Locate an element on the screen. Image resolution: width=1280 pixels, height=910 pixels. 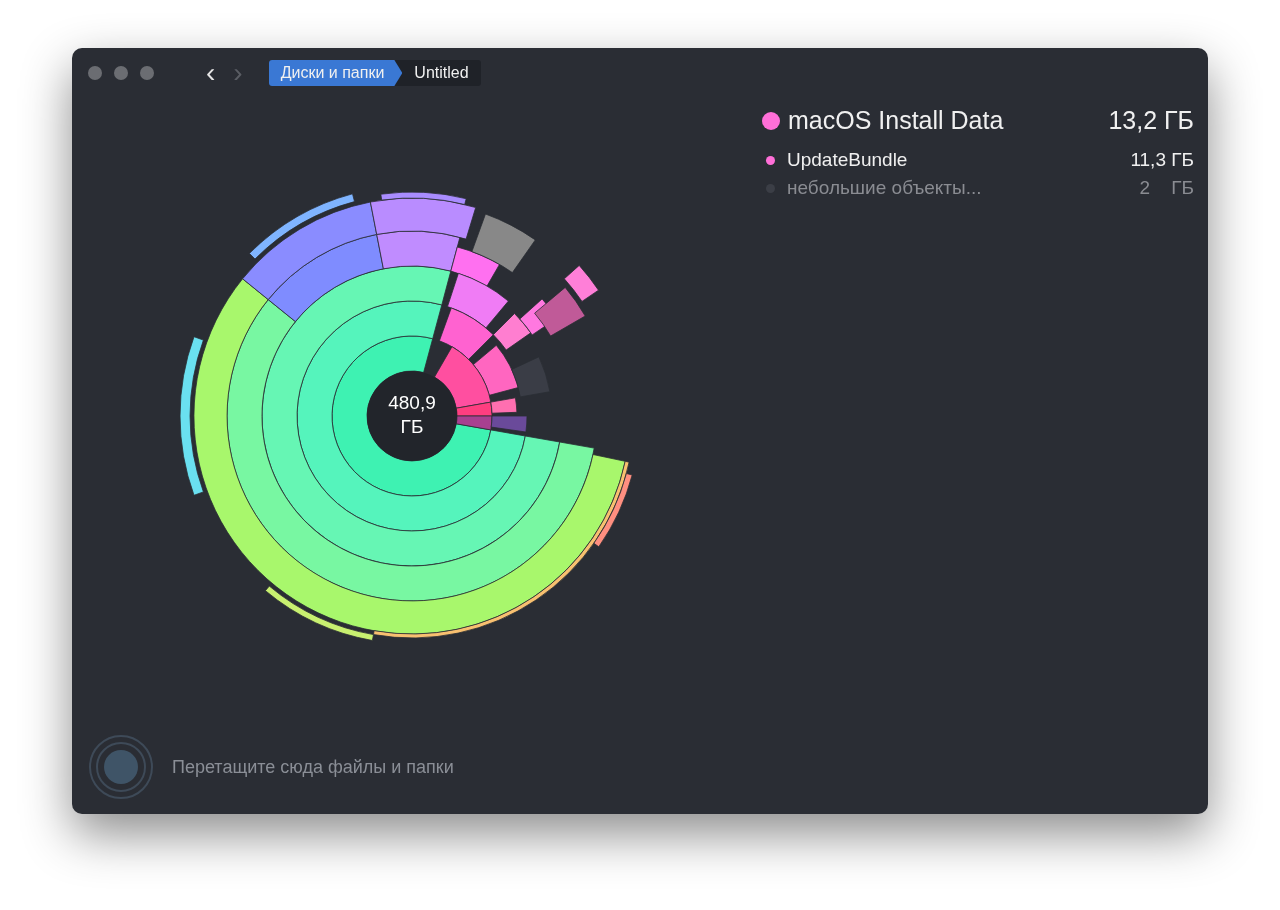
breadcrumb-item: Диски и папки is located at coordinates (335, 73).